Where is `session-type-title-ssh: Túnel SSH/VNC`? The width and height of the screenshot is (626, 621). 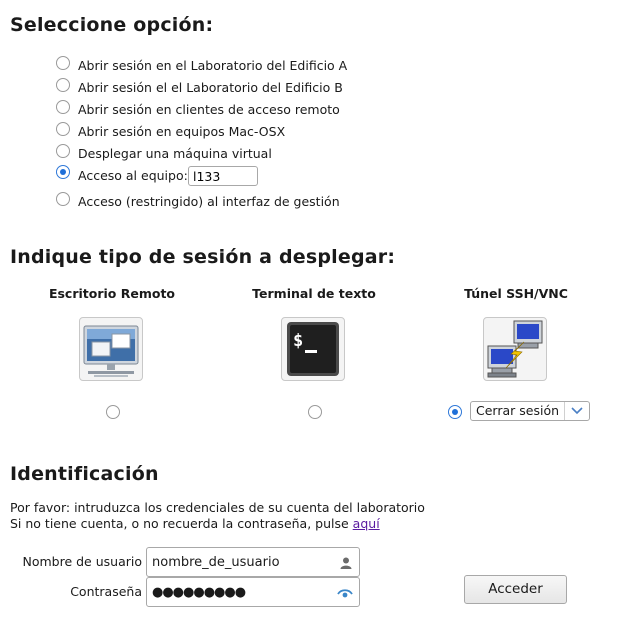
session-type-title-ssh: Túnel SSH/VNC is located at coordinates (516, 293).